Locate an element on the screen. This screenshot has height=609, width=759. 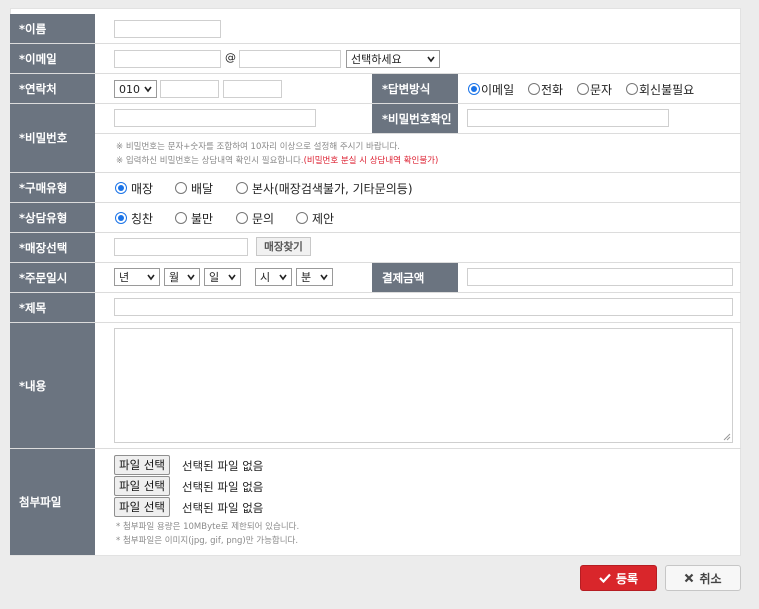
password-hint-2-main: ※ 입력하신 비밀번호는 상담내역 확인시 필요합니다. is located at coordinates (210, 161).